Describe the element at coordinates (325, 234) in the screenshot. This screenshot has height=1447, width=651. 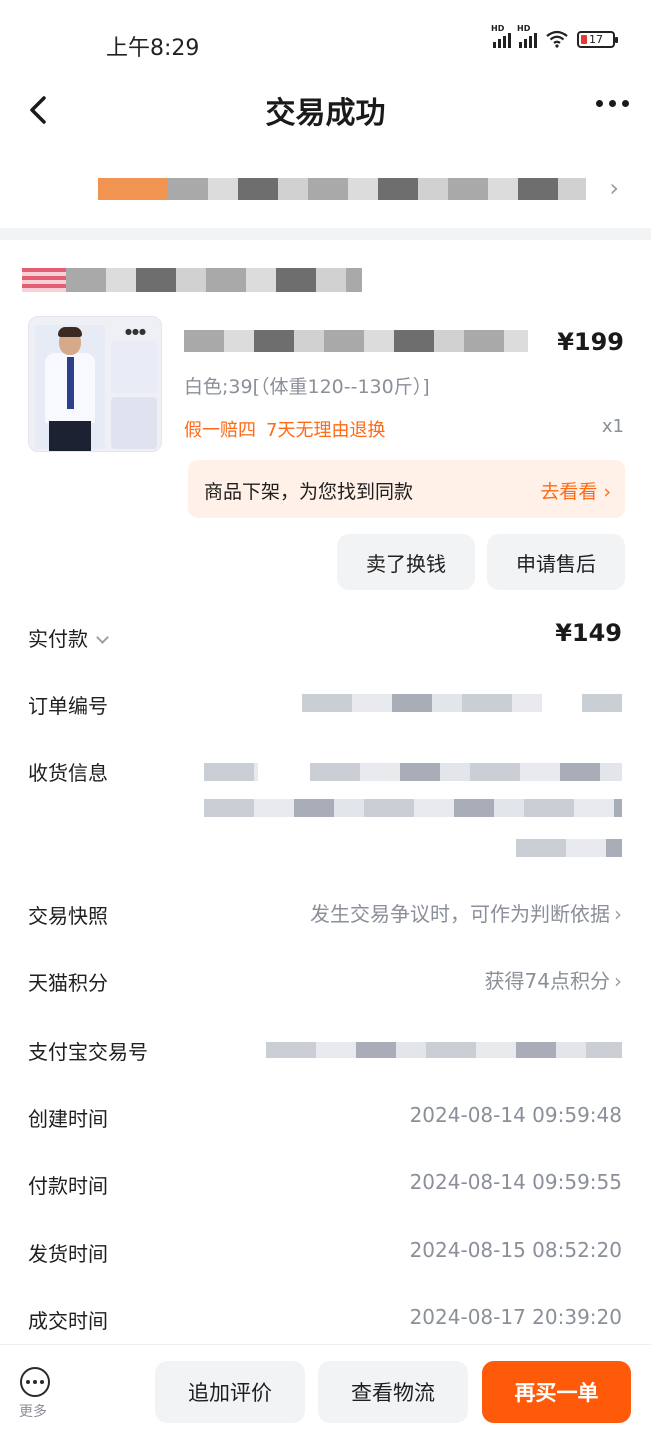
I see `section-divider` at that location.